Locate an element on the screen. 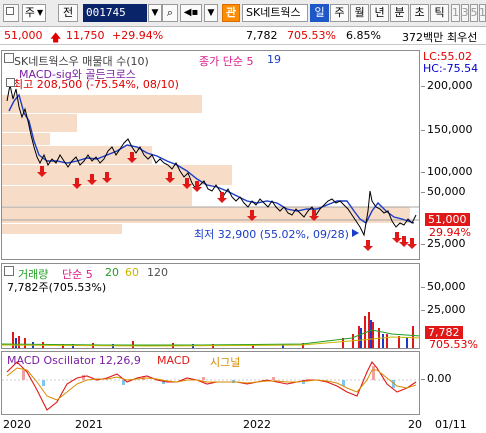 This screenshot has width=486, height=433. interval-10-button: 1 is located at coordinates (482, 13).